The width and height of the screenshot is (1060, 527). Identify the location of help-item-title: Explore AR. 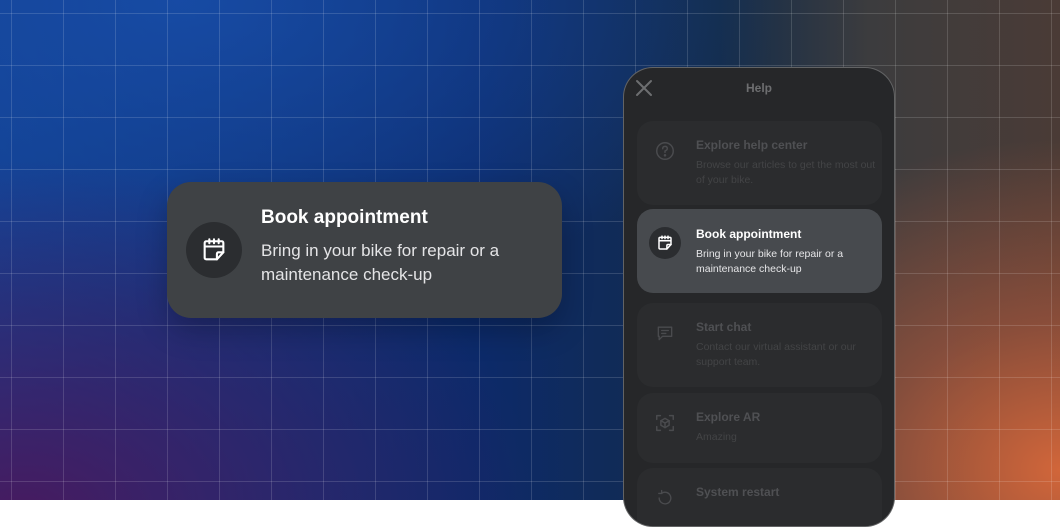
(728, 417).